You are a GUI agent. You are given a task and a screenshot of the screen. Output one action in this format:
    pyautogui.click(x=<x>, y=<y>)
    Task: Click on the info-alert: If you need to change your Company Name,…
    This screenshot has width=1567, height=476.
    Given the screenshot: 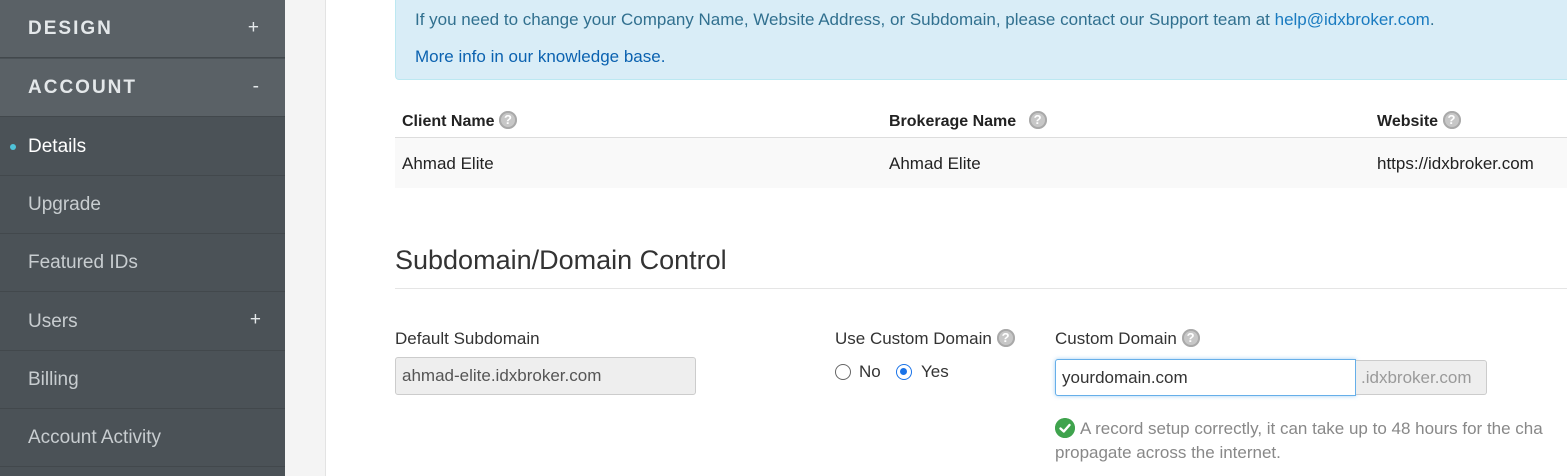 What is the action you would take?
    pyautogui.click(x=981, y=40)
    